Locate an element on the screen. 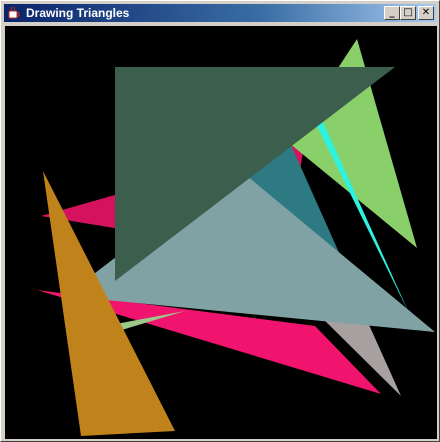 The width and height of the screenshot is (440, 442). minimize-icon: _ is located at coordinates (392, 12).